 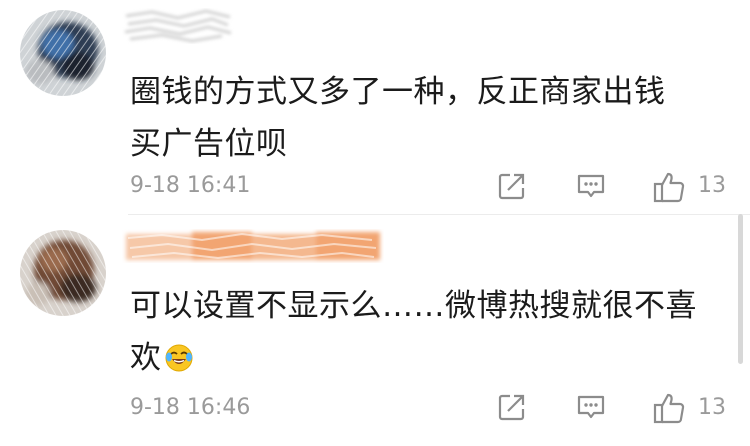 What do you see at coordinates (413, 306) in the screenshot?
I see `comment-text-line: 可以设置不显示么……微博热搜就很不喜` at bounding box center [413, 306].